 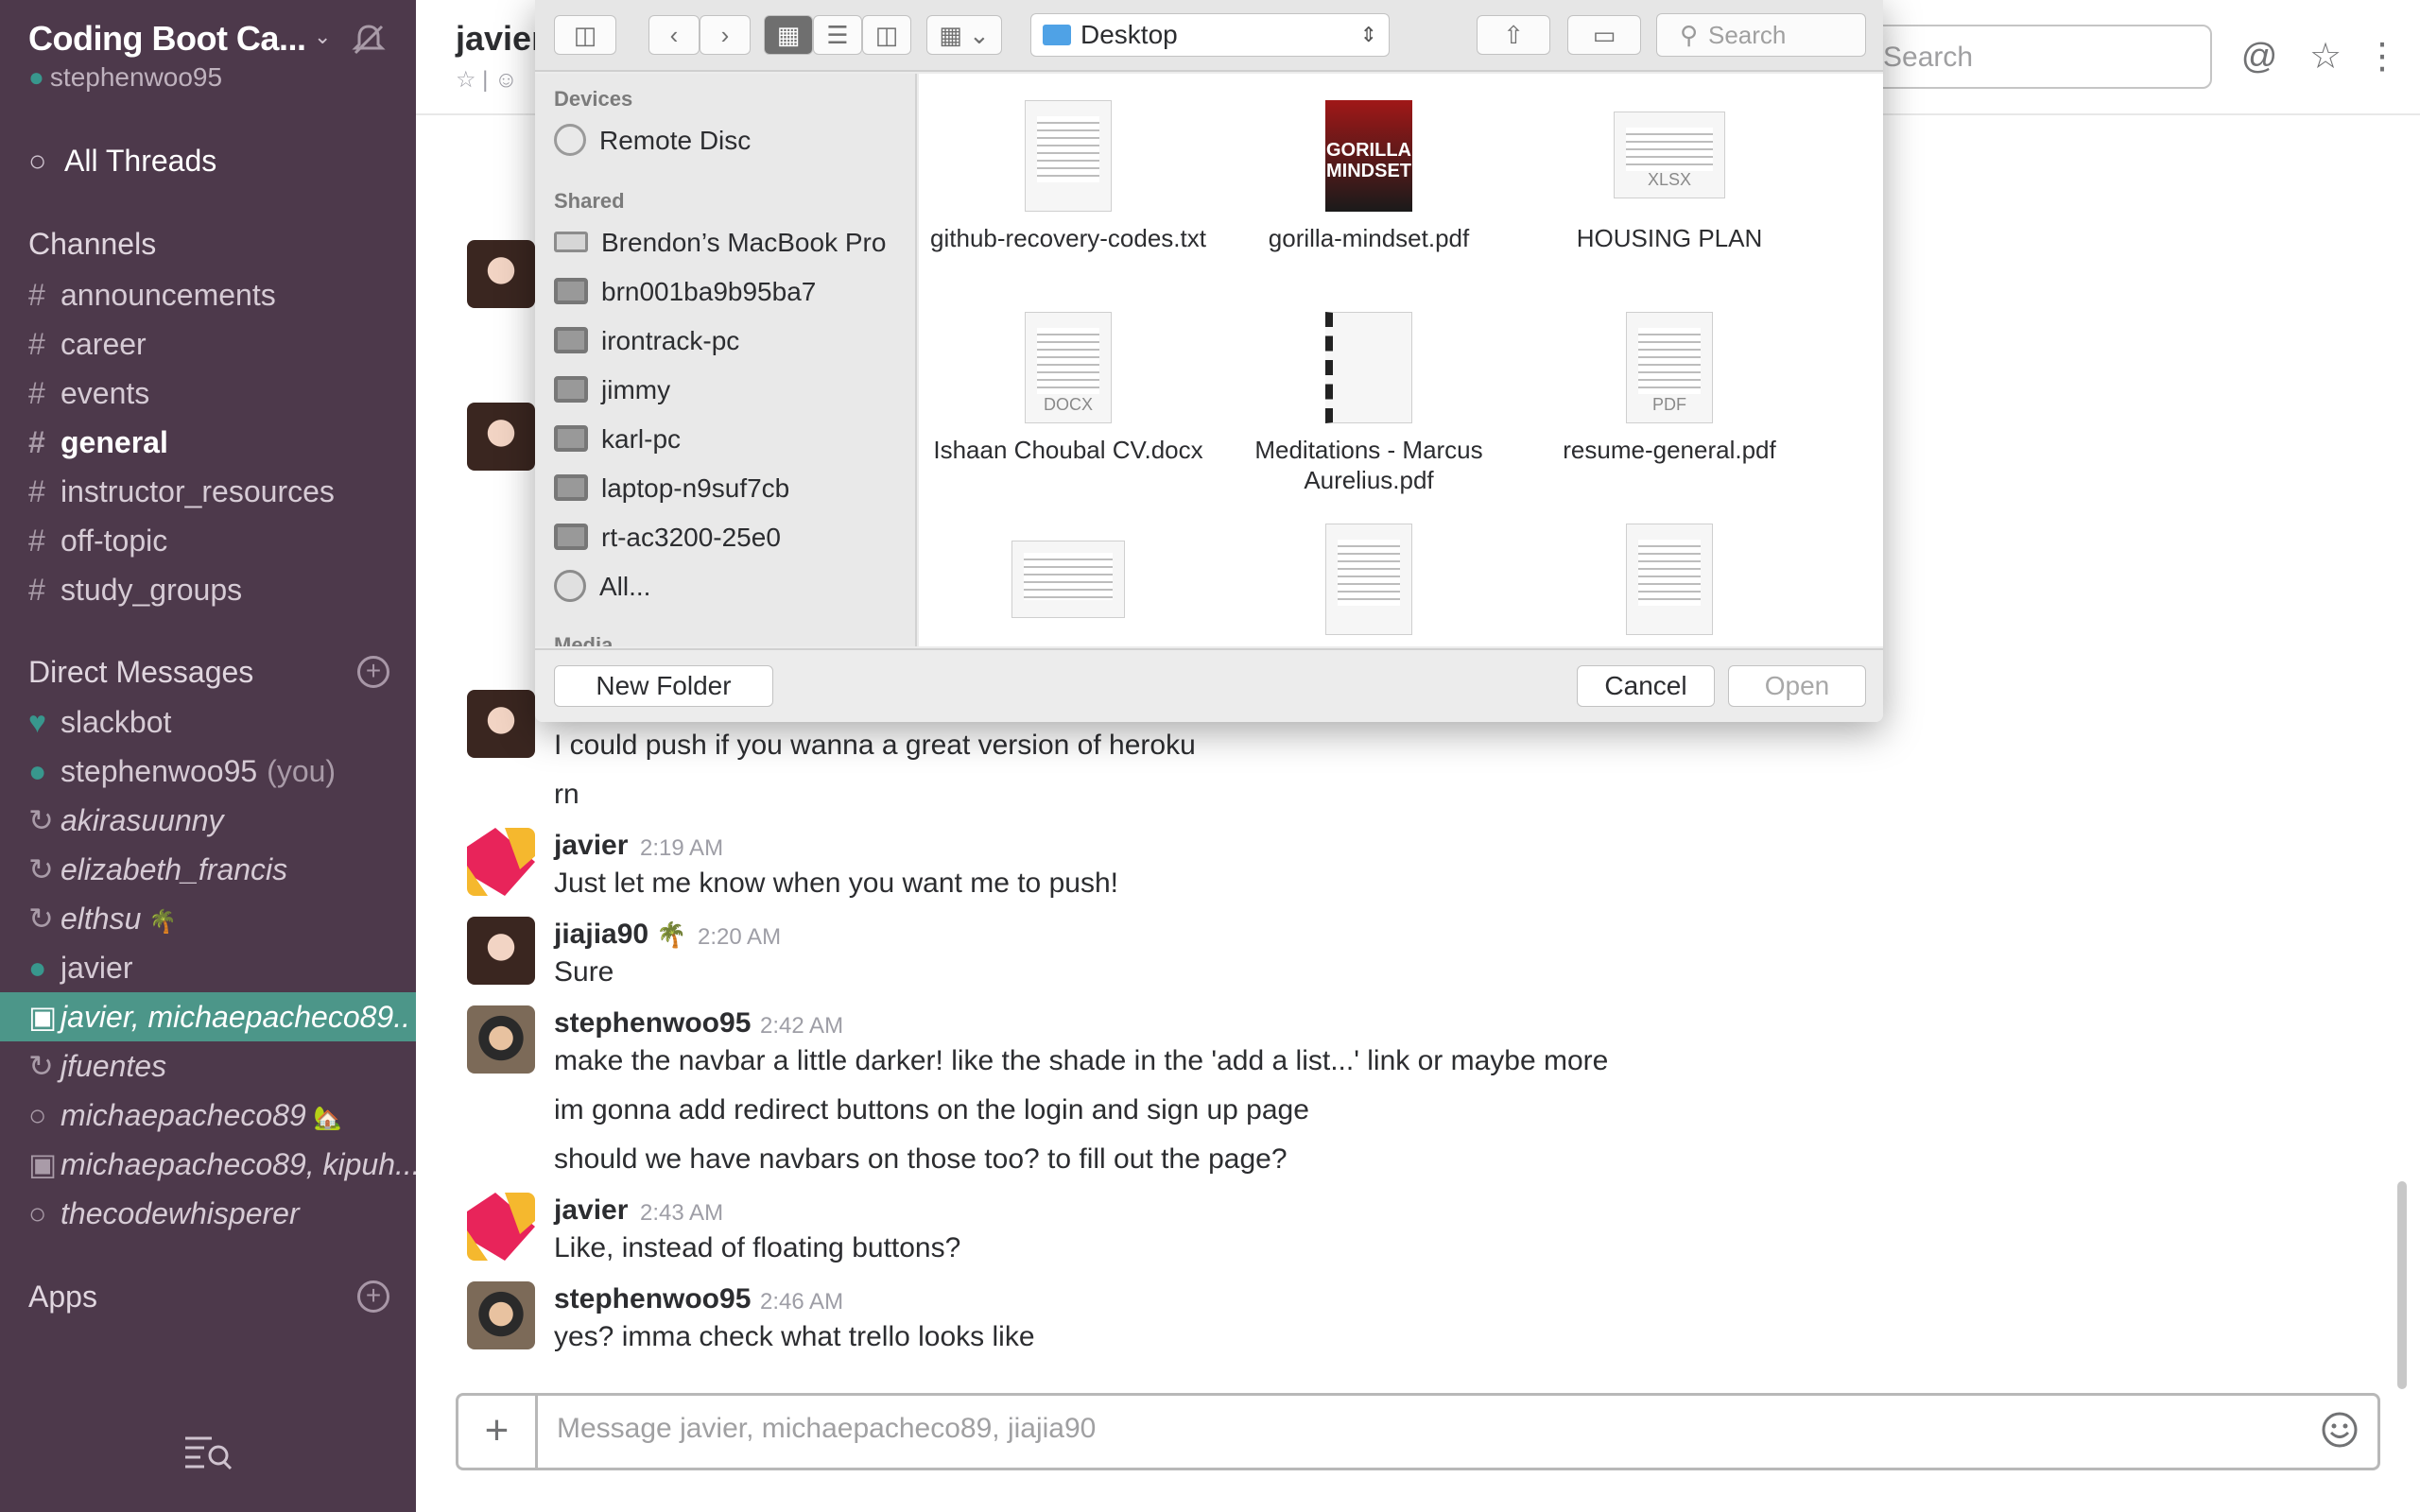 What do you see at coordinates (801, 1026) in the screenshot?
I see `message-time: 2:42 AM` at bounding box center [801, 1026].